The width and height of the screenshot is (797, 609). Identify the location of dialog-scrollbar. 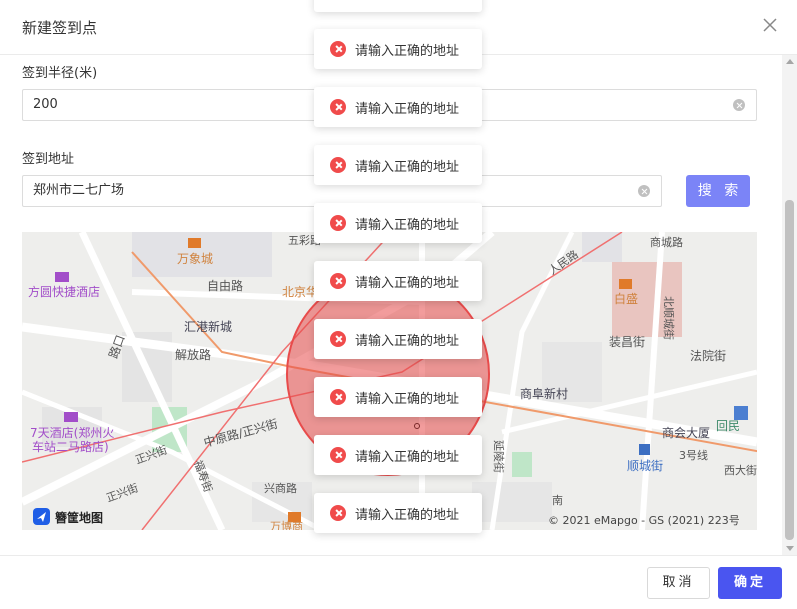
(789, 305).